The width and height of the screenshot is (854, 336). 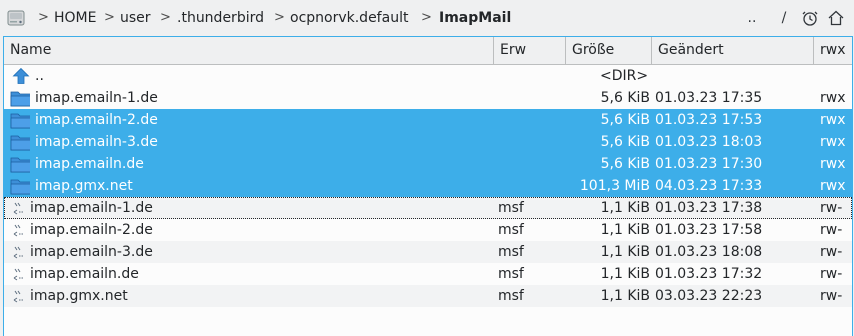 I want to click on file-date: 04.03.23 17:33, so click(x=709, y=186).